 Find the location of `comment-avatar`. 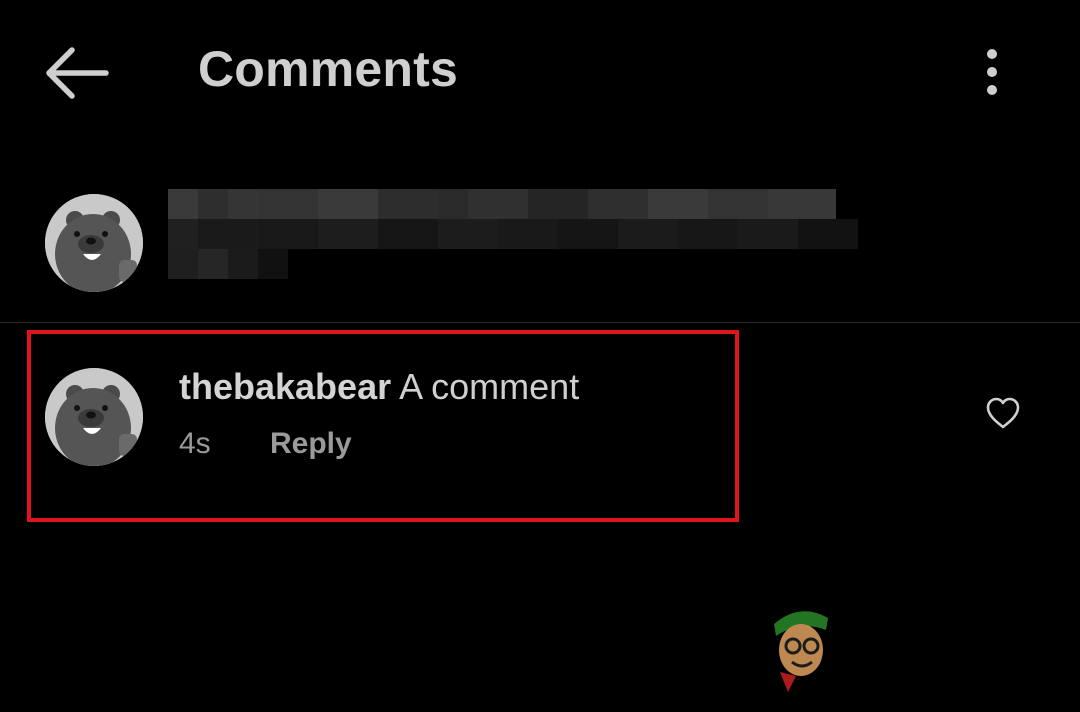

comment-avatar is located at coordinates (94, 417).